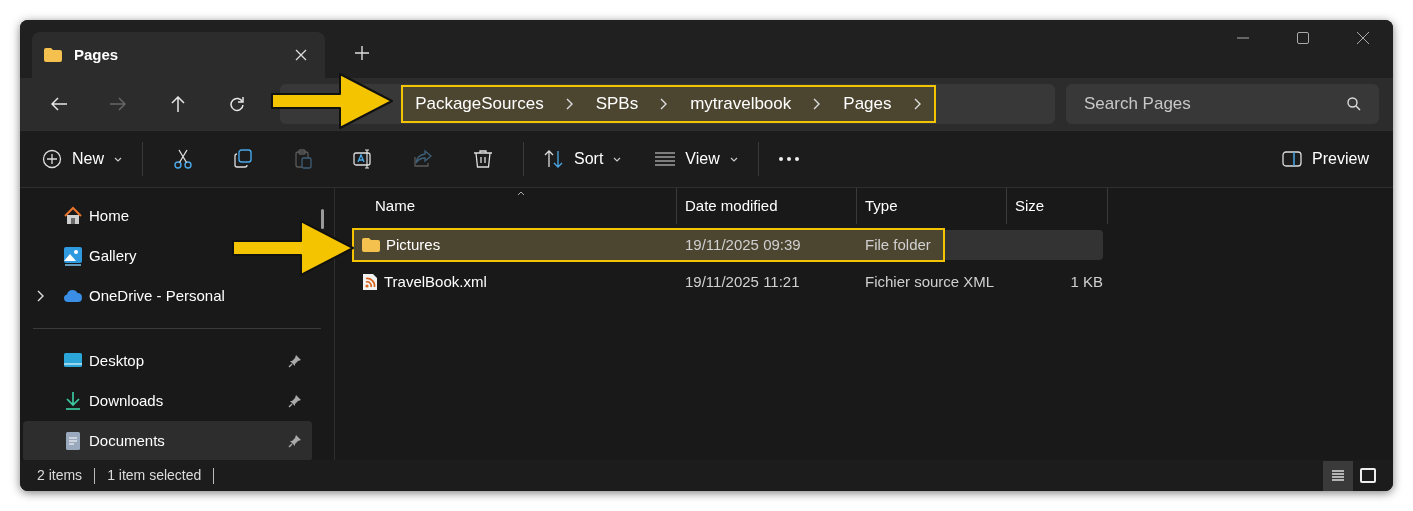 Image resolution: width=1413 pixels, height=511 pixels. What do you see at coordinates (362, 53) in the screenshot?
I see `plus-icon` at bounding box center [362, 53].